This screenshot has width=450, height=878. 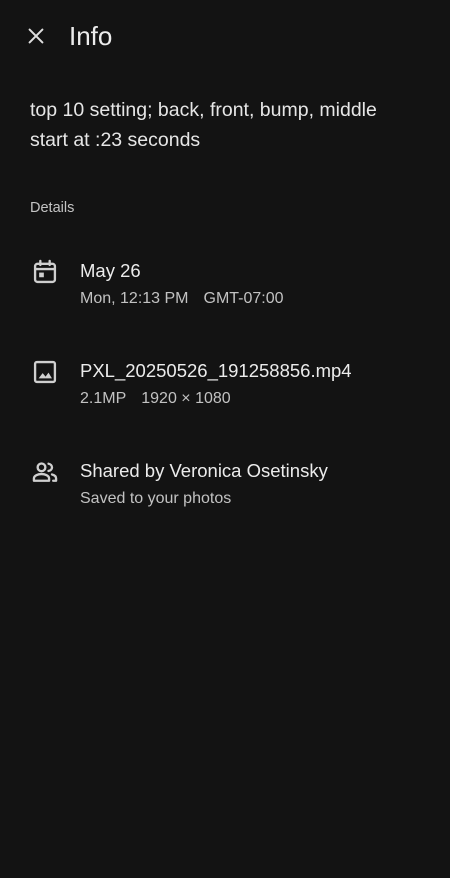 What do you see at coordinates (110, 270) in the screenshot?
I see `date-primary: May 26` at bounding box center [110, 270].